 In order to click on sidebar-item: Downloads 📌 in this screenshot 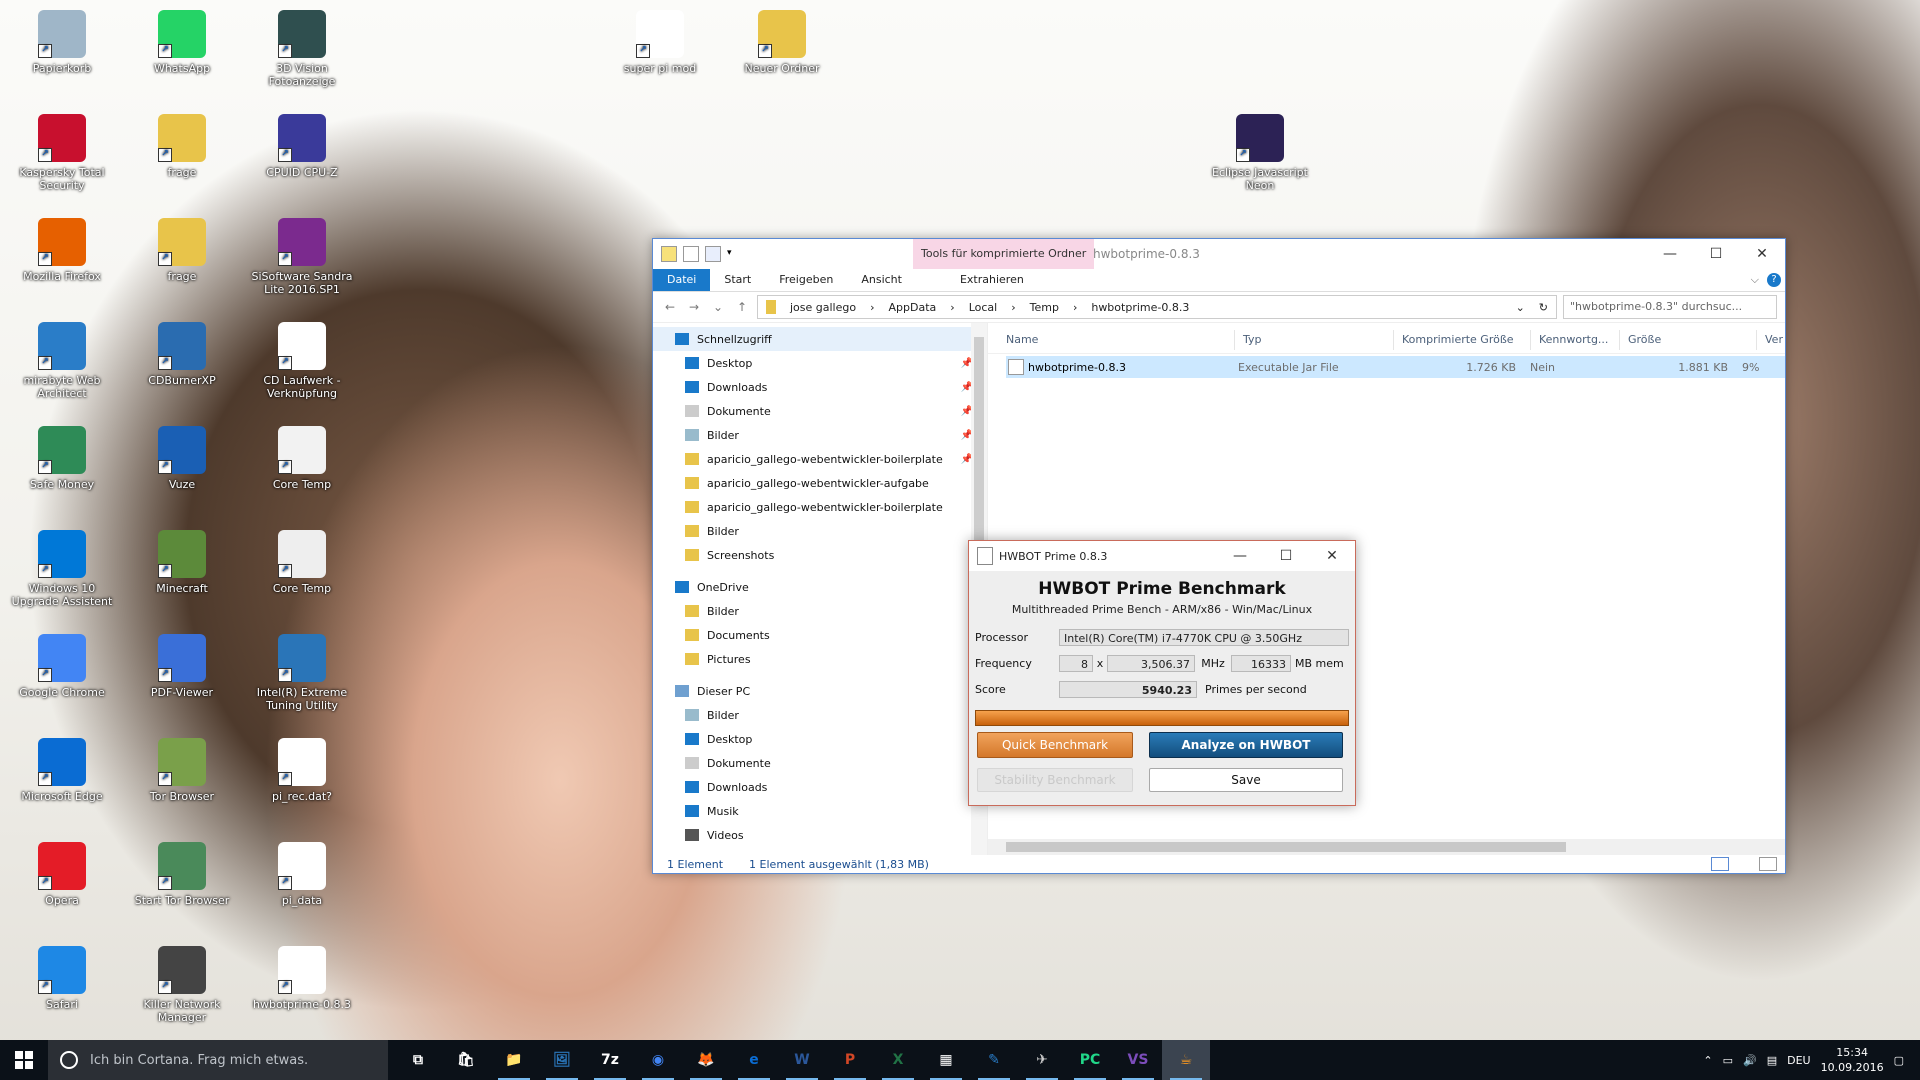, I will do `click(820, 387)`.